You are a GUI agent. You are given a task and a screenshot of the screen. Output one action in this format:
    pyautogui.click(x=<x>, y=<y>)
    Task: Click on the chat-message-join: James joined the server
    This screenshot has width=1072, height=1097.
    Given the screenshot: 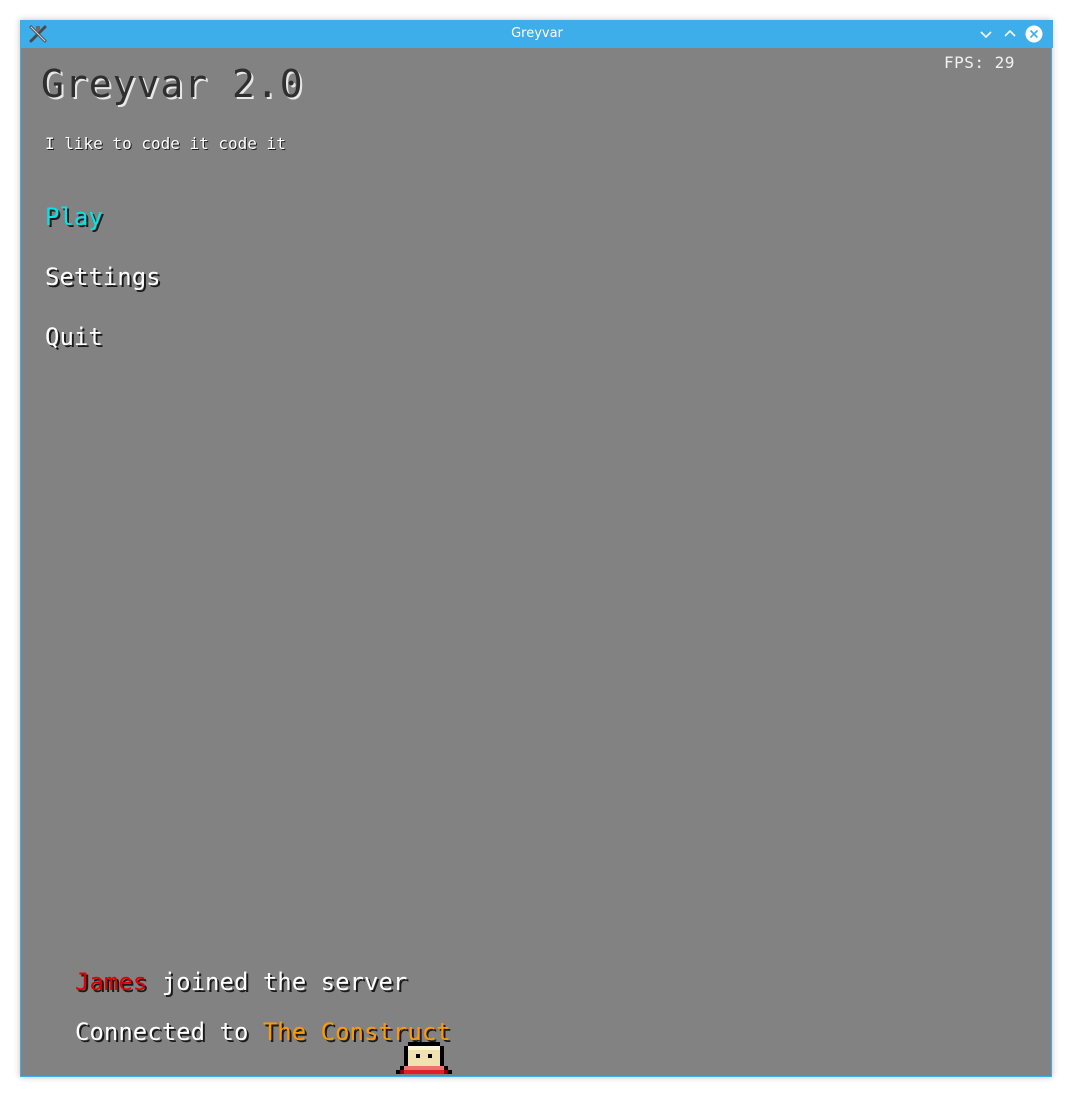 What is the action you would take?
    pyautogui.click(x=241, y=982)
    